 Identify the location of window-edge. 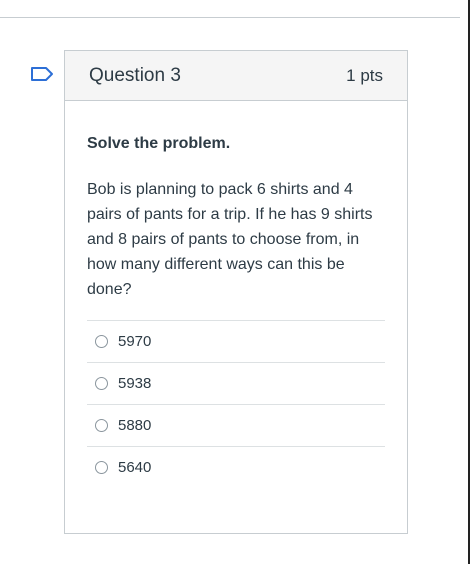
(469, 282).